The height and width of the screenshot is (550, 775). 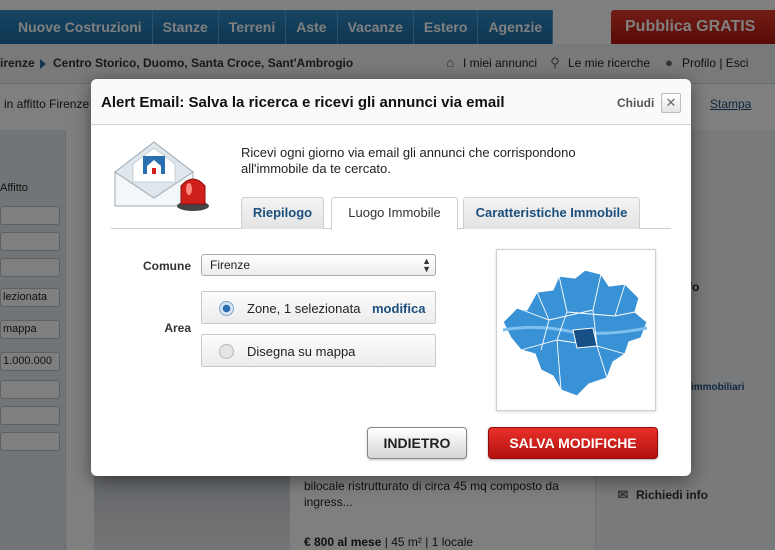 I want to click on radio-unselected-icon, so click(x=226, y=351).